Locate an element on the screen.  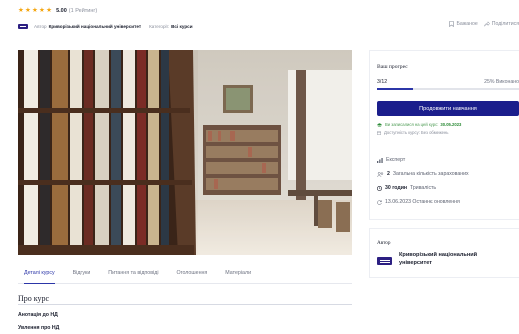
clock-icon is located at coordinates (379, 188).